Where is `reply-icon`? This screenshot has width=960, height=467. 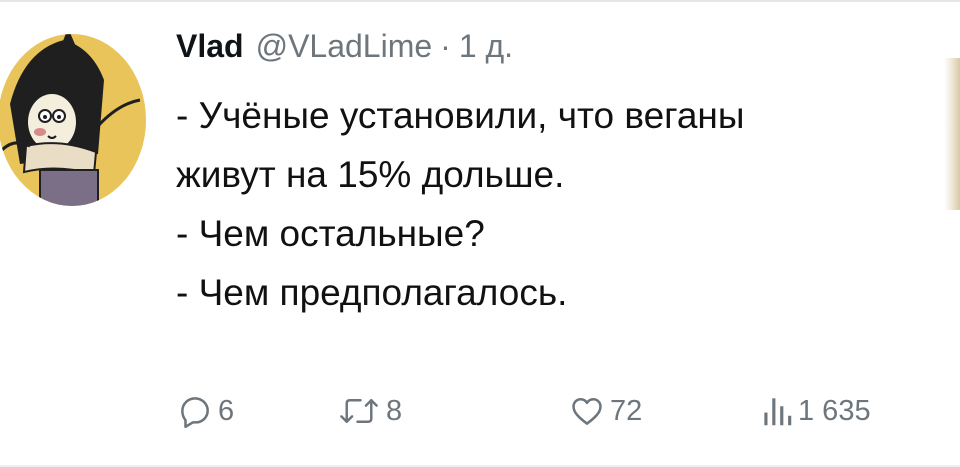 reply-icon is located at coordinates (195, 411).